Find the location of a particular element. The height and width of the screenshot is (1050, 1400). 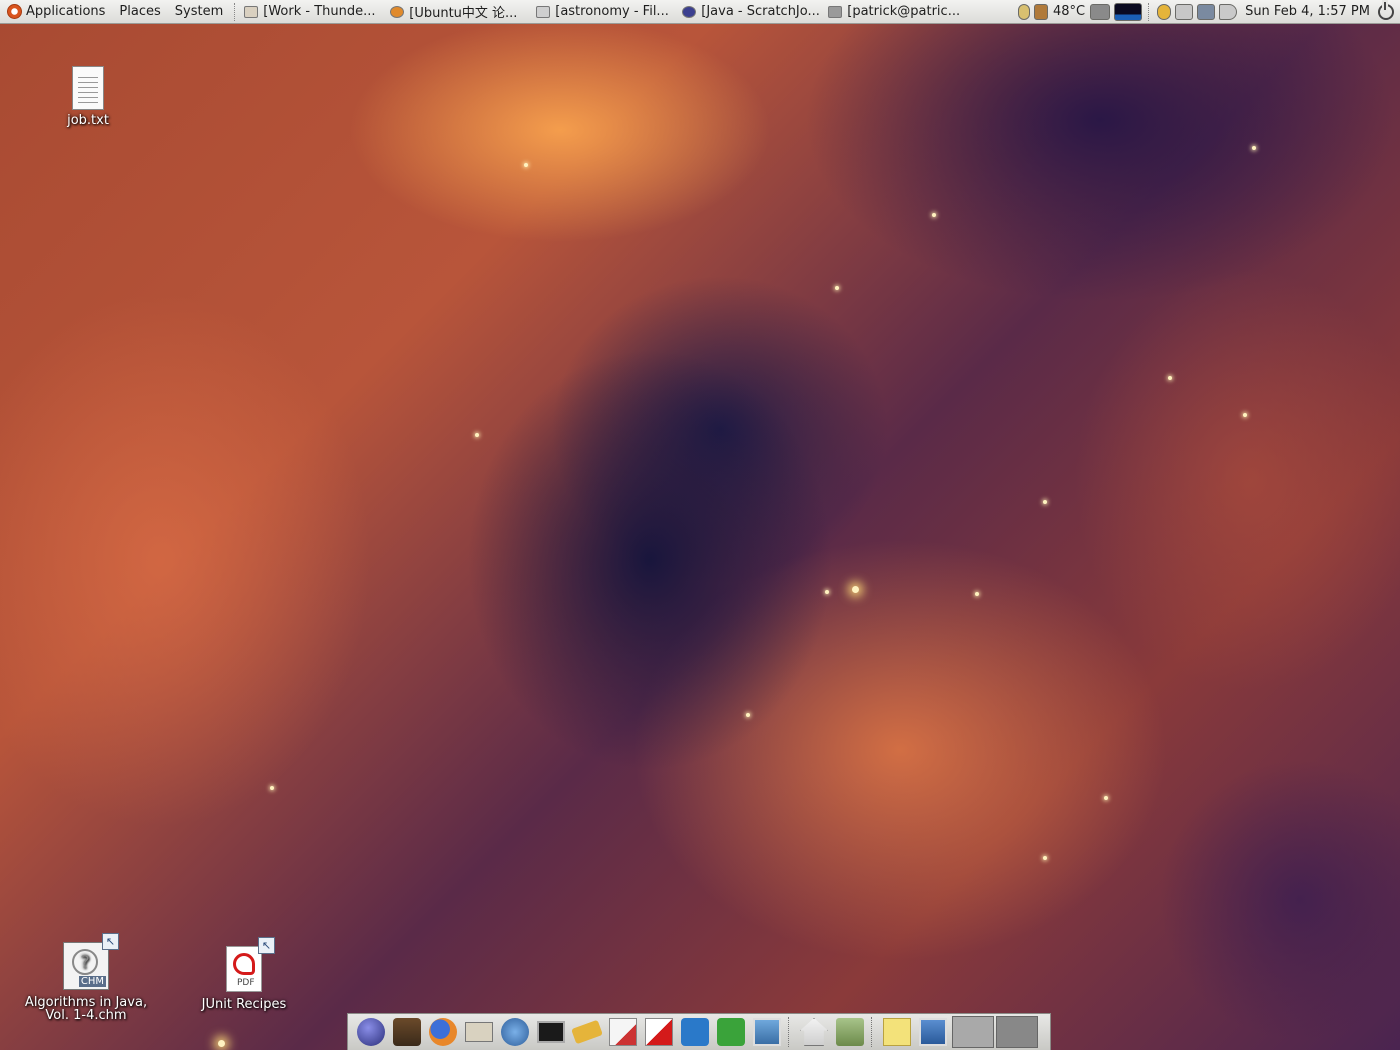

text-editor-launcher is located at coordinates (623, 1032).